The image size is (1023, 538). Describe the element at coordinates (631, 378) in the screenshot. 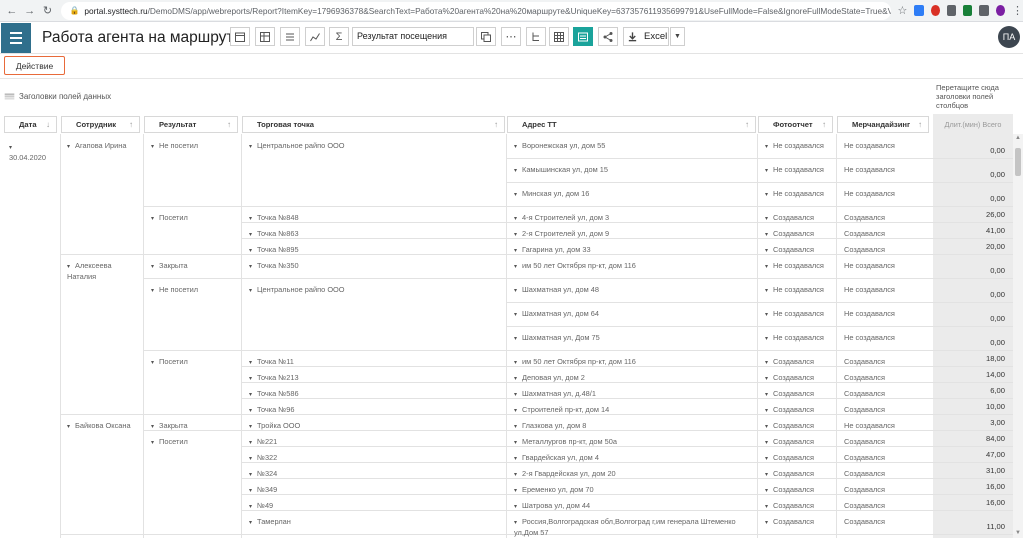

I see `address-cell: ▾ Деповая ул, дом 2` at that location.